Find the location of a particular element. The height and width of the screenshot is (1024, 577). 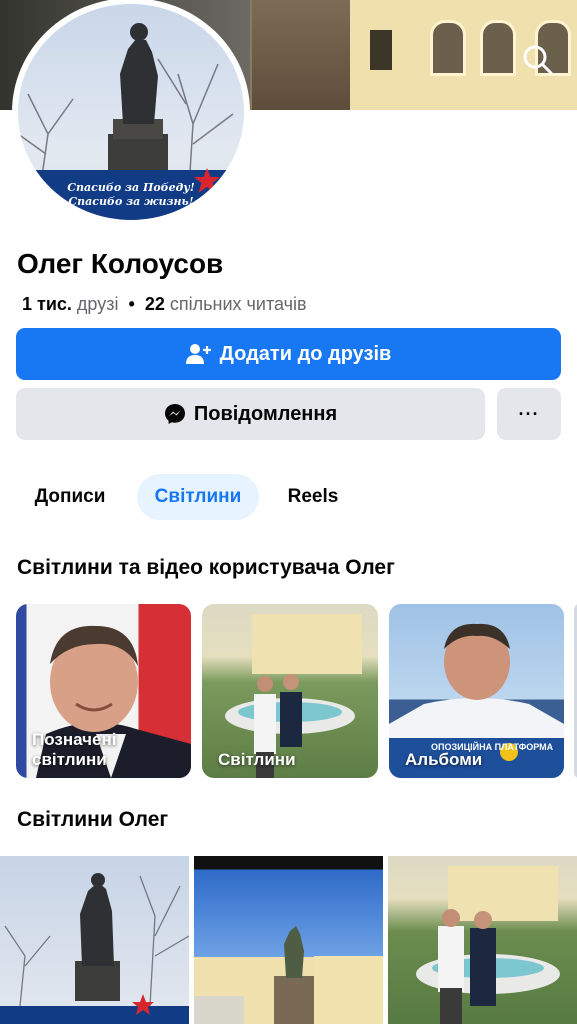

messenger-icon is located at coordinates (174, 414).